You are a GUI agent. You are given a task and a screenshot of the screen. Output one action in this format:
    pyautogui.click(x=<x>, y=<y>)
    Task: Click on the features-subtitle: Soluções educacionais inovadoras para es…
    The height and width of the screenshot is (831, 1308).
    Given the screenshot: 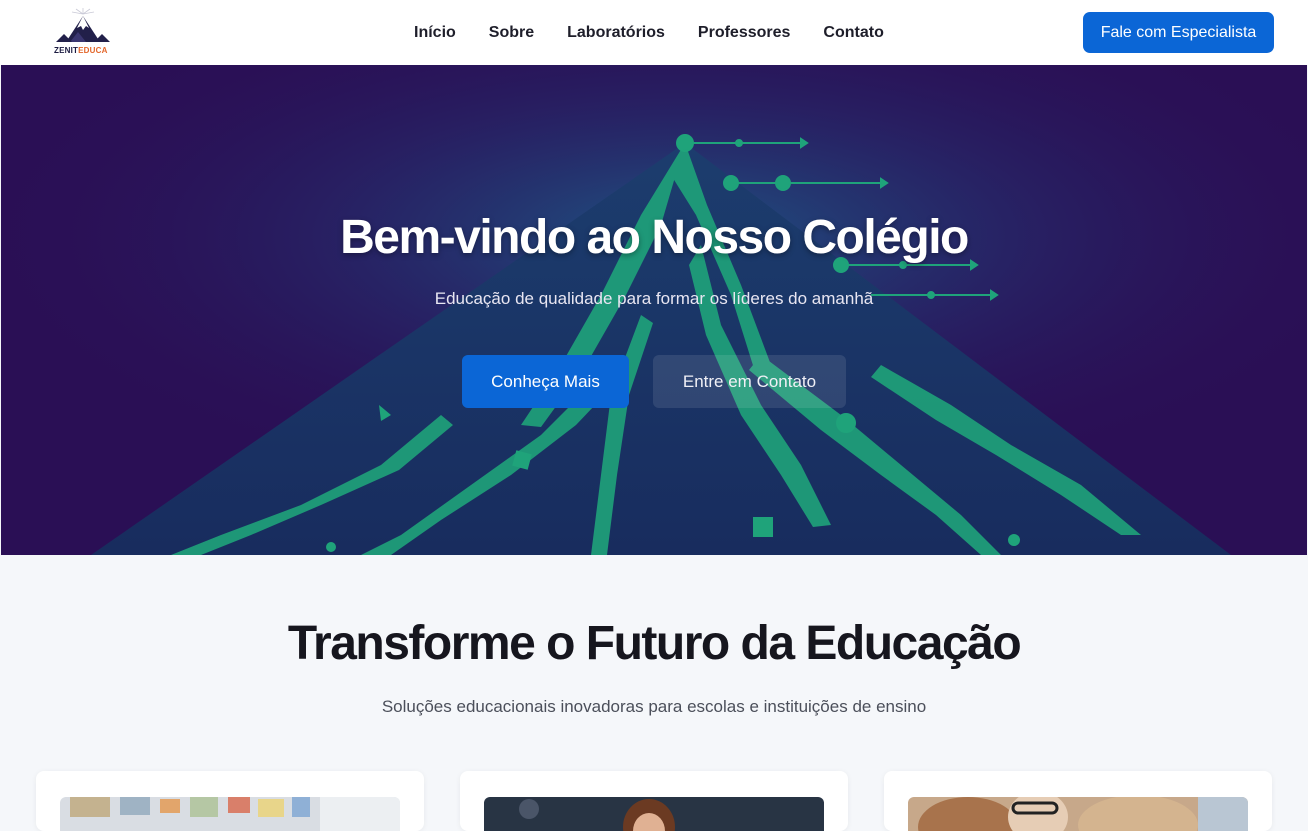 What is the action you would take?
    pyautogui.click(x=654, y=706)
    